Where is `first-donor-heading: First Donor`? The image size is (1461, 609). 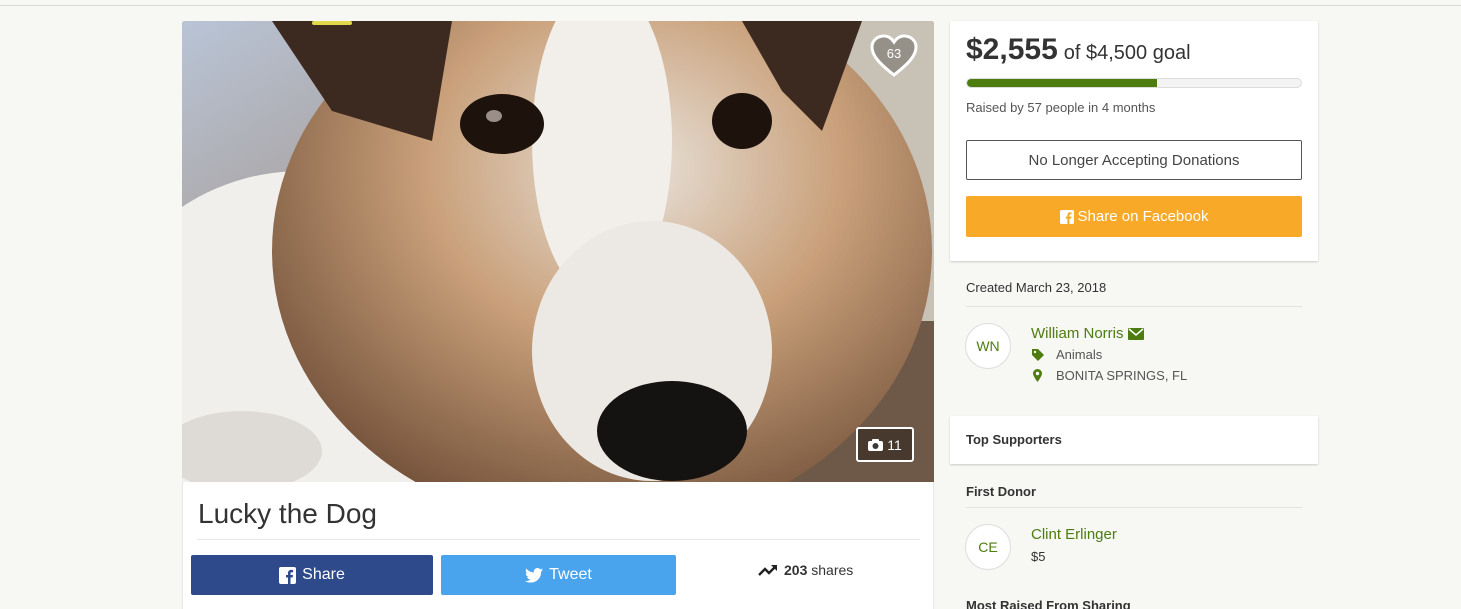 first-donor-heading: First Donor is located at coordinates (1001, 491).